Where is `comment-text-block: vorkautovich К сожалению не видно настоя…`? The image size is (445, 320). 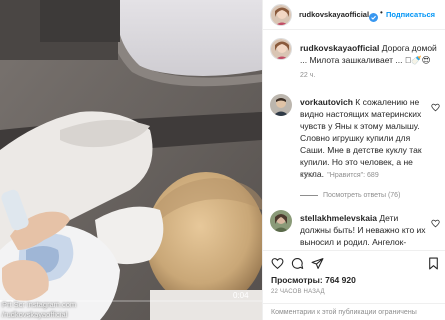
comment-text-block: vorkautovich К сожалению не видно настоя… is located at coordinates (364, 138).